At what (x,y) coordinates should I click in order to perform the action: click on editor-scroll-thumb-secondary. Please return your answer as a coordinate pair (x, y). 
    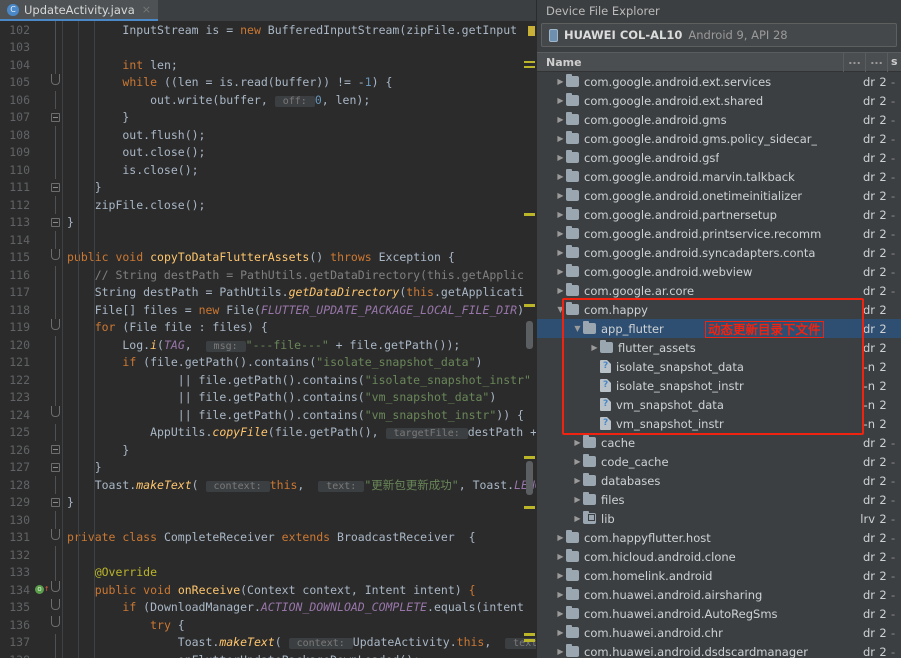
    Looking at the image, I should click on (529, 478).